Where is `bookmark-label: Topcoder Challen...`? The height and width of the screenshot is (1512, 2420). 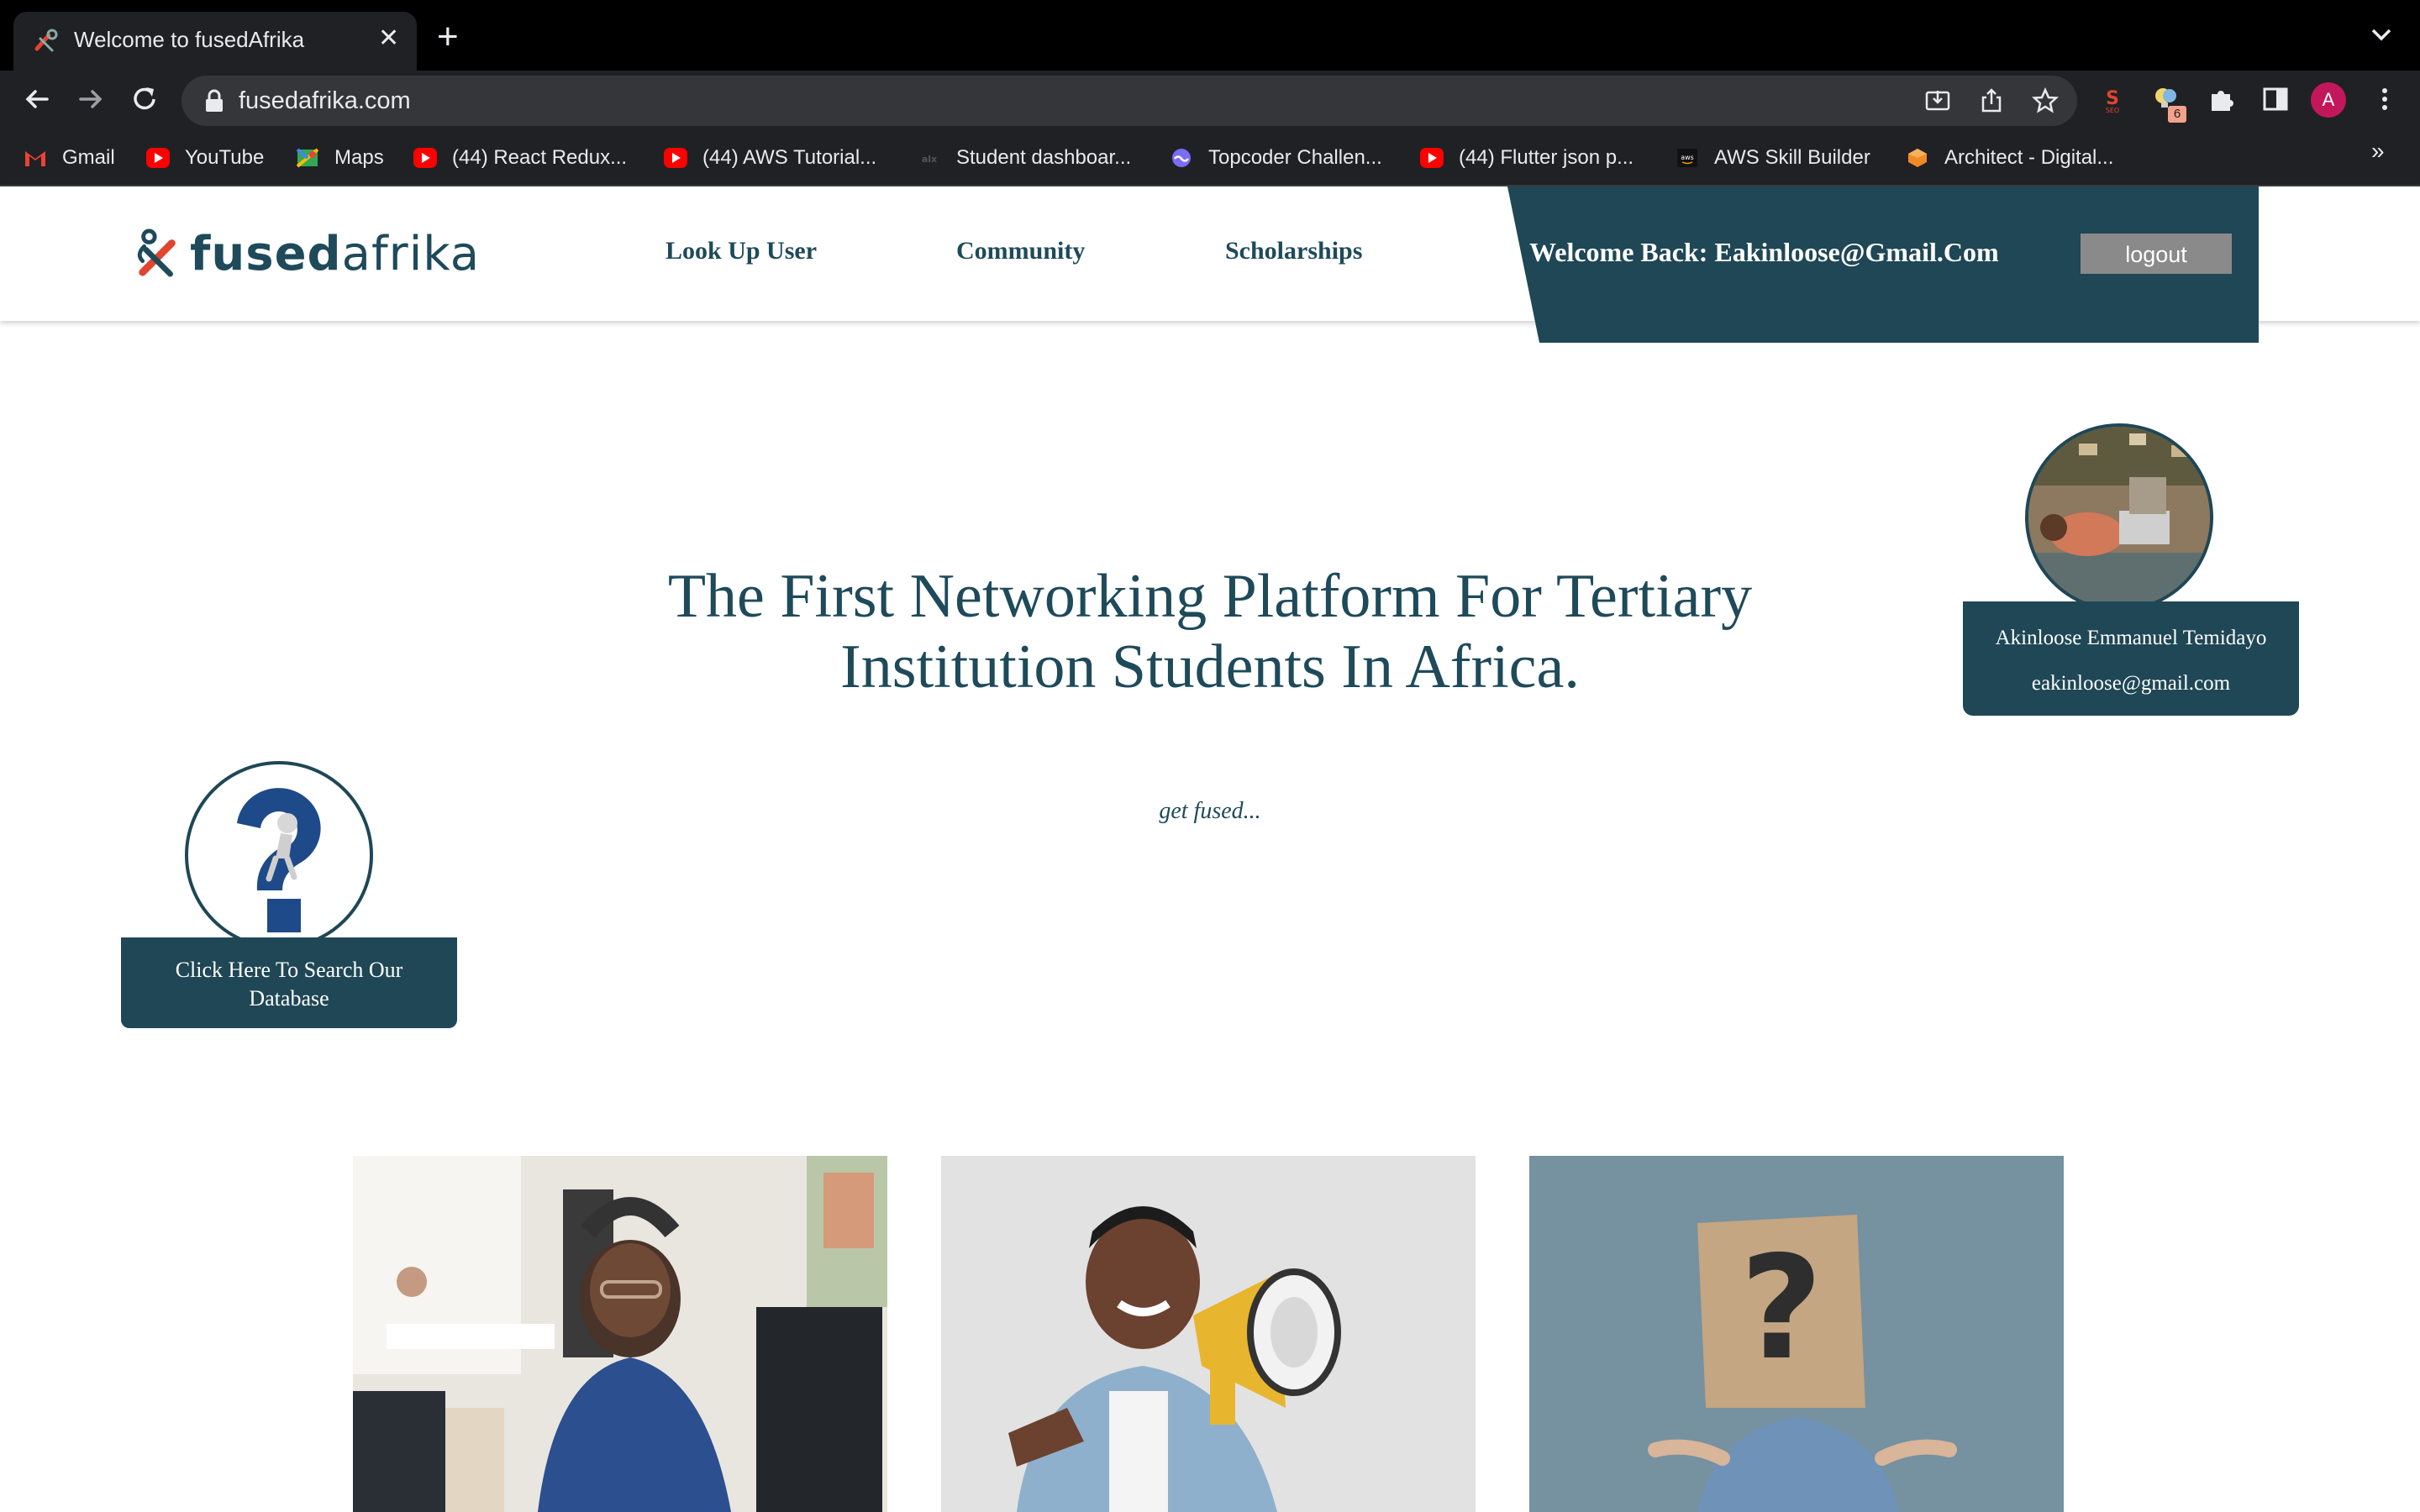
bookmark-label: Topcoder Challen... is located at coordinates (1295, 157).